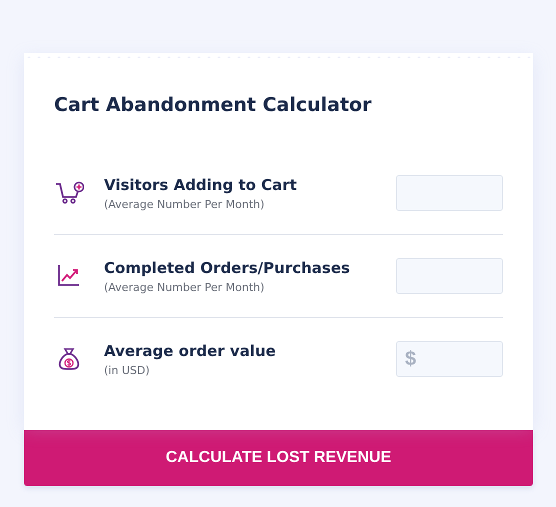 This screenshot has width=556, height=507. What do you see at coordinates (227, 267) in the screenshot?
I see `field-label: Completed Orders/Purchases` at bounding box center [227, 267].